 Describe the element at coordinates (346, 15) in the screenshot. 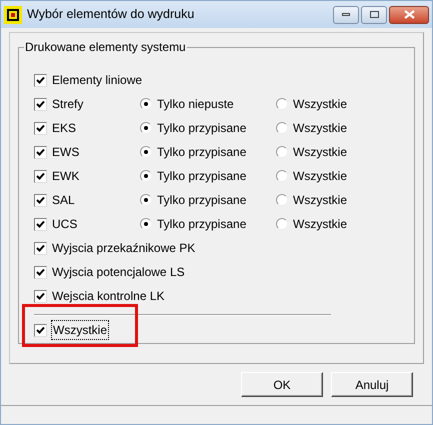

I see `minimize-button` at that location.